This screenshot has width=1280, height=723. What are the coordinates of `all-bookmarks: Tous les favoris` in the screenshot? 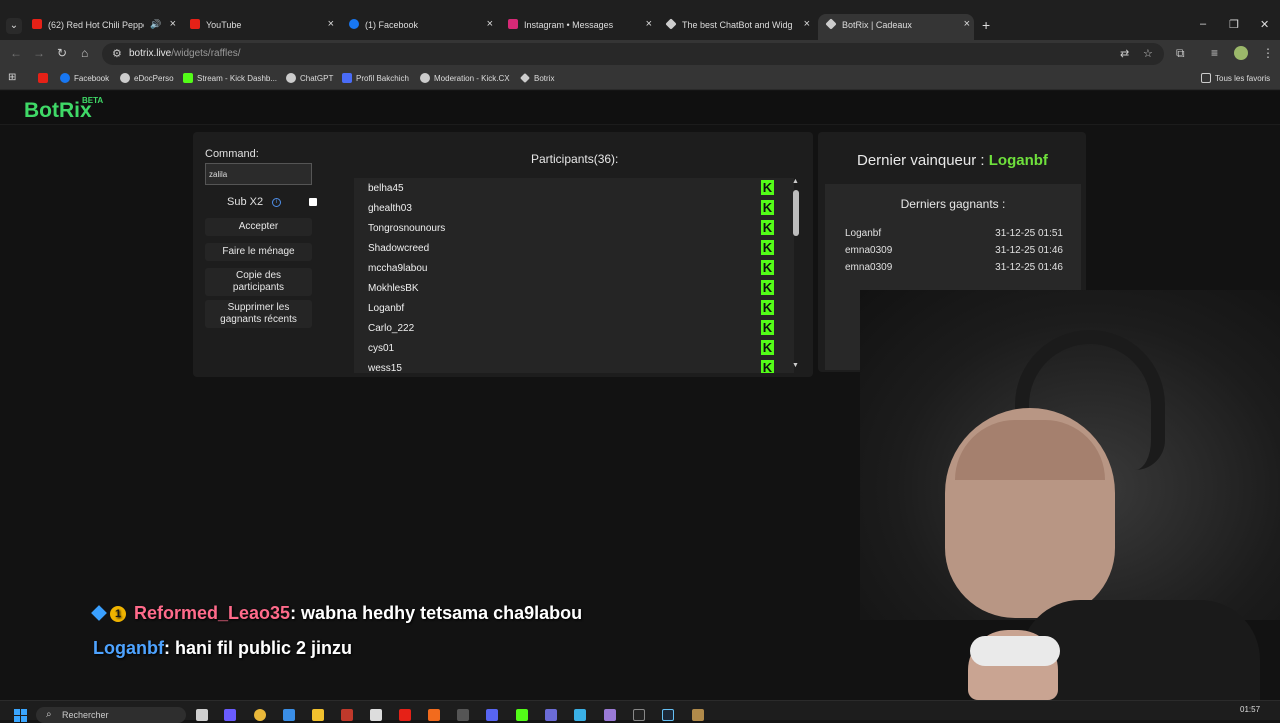 It's located at (1235, 78).